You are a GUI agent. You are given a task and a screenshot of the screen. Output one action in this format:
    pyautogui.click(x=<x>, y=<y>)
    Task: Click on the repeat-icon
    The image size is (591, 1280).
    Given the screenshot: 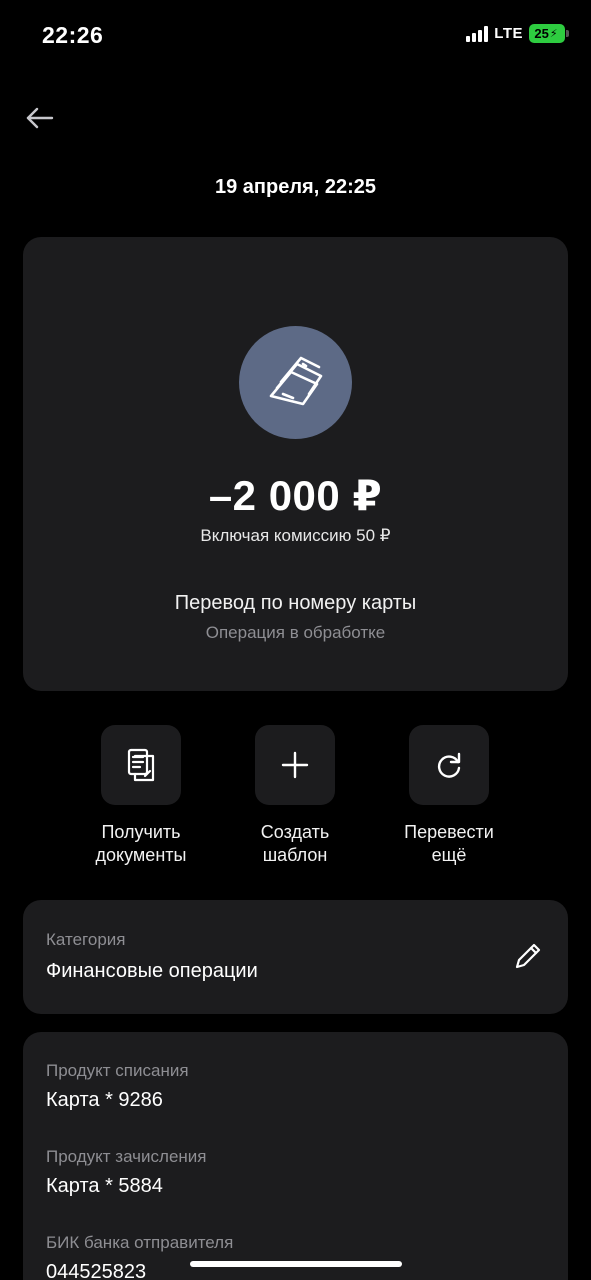 What is the action you would take?
    pyautogui.click(x=449, y=765)
    